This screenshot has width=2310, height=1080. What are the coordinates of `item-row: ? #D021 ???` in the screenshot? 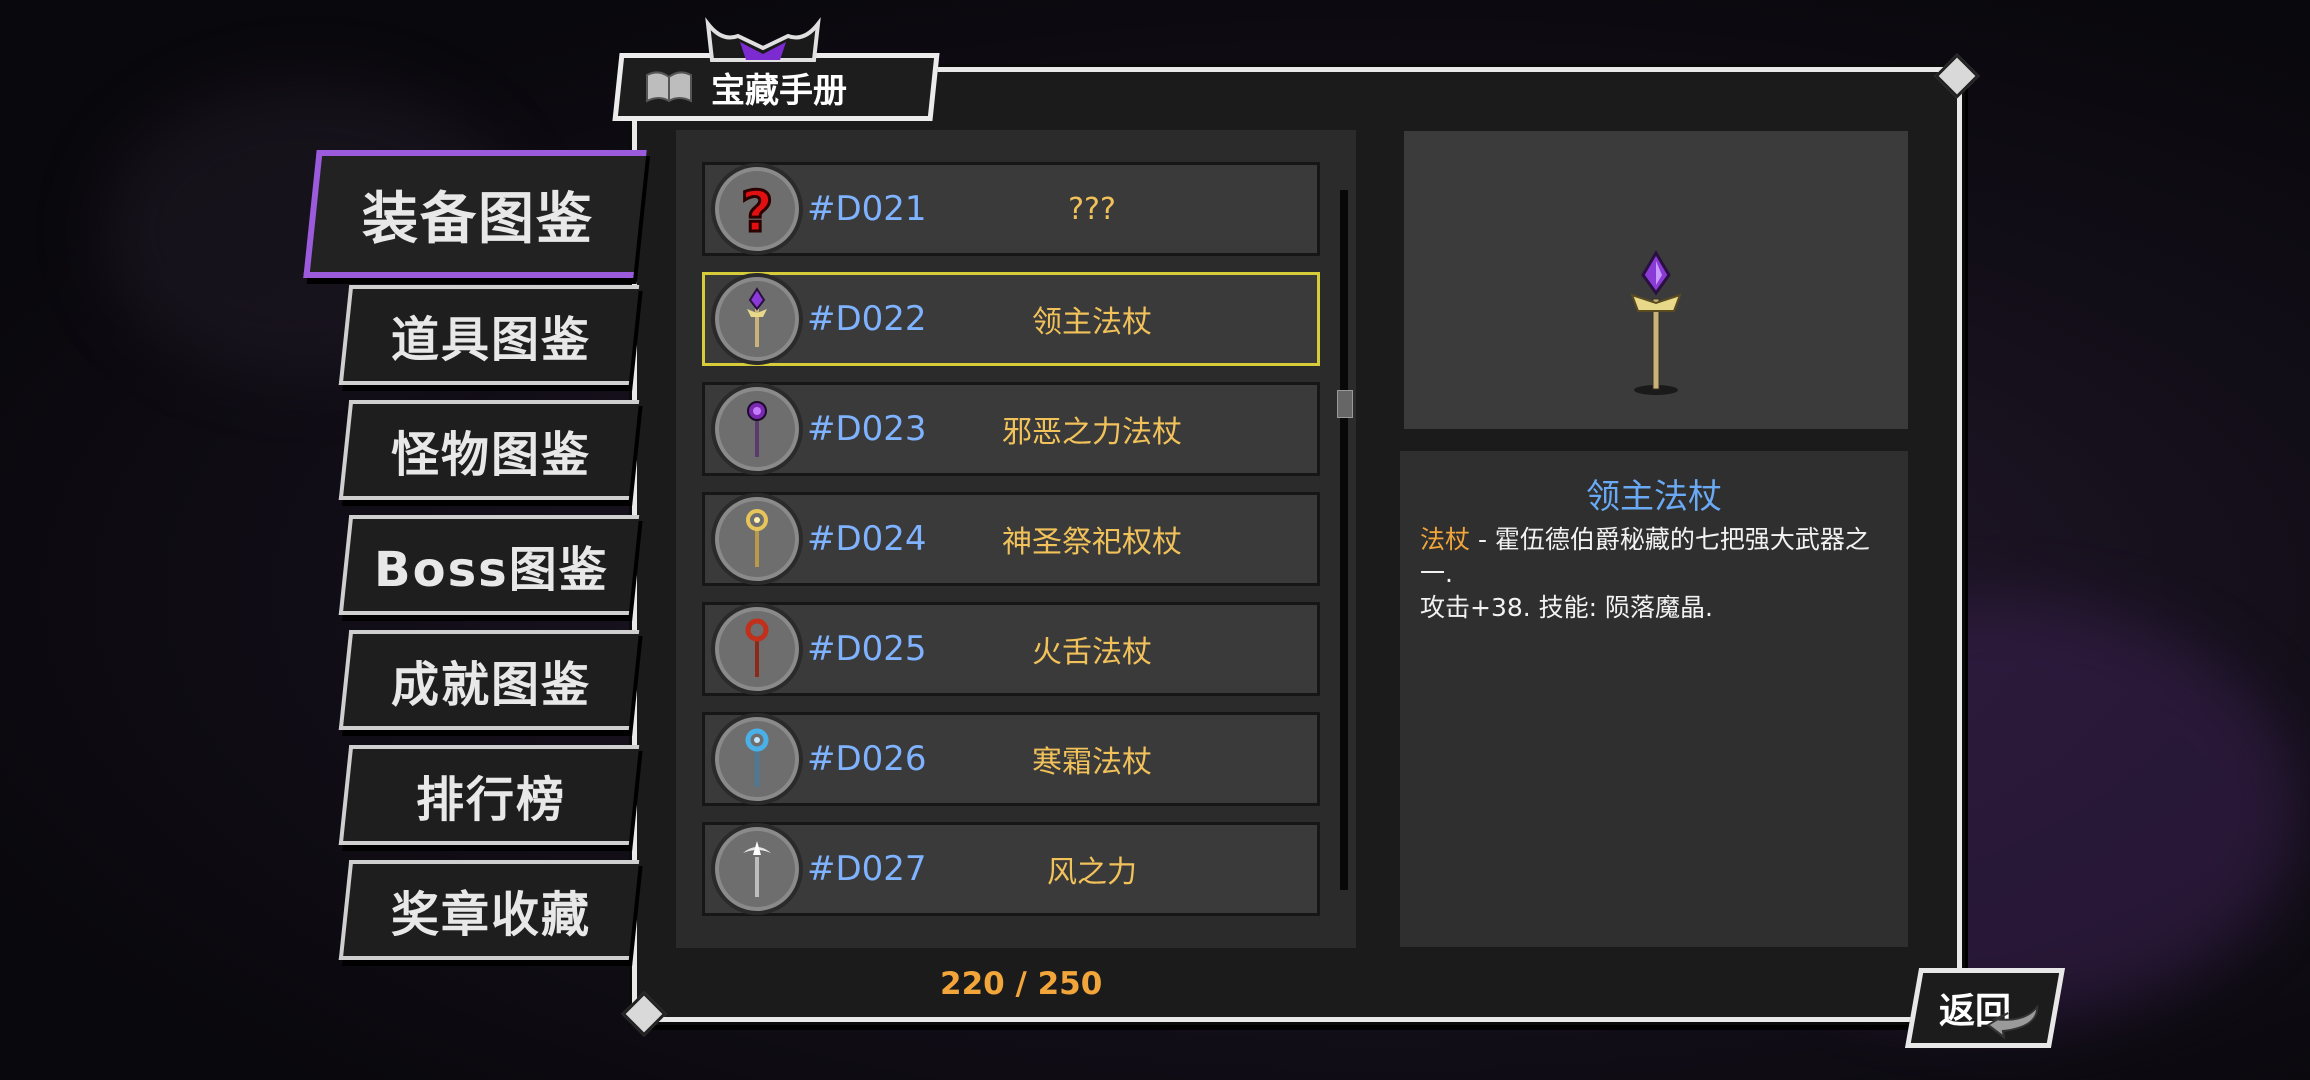 It's located at (1011, 209).